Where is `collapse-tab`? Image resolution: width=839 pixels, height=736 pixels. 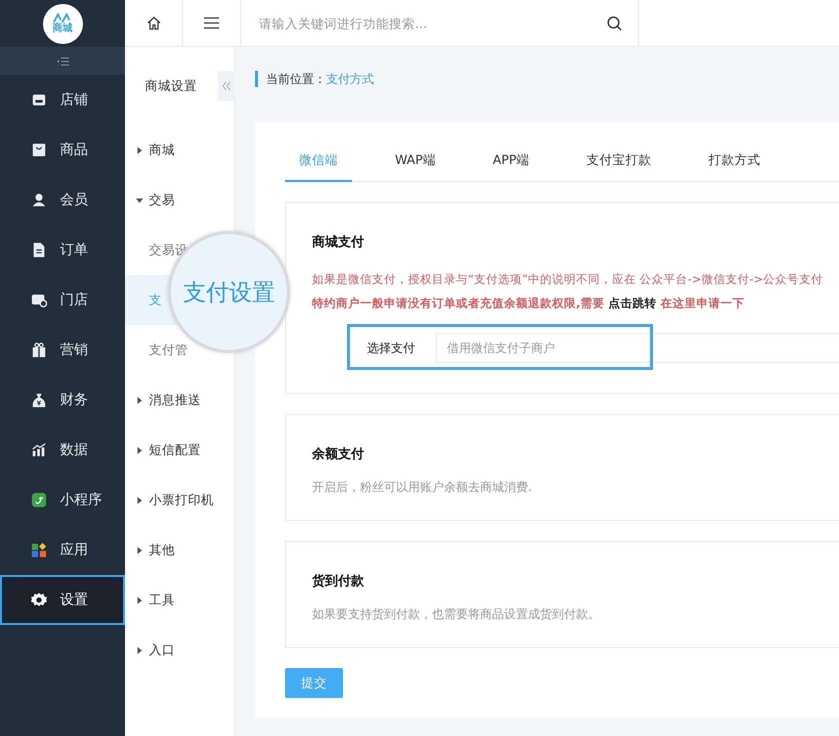
collapse-tab is located at coordinates (226, 86).